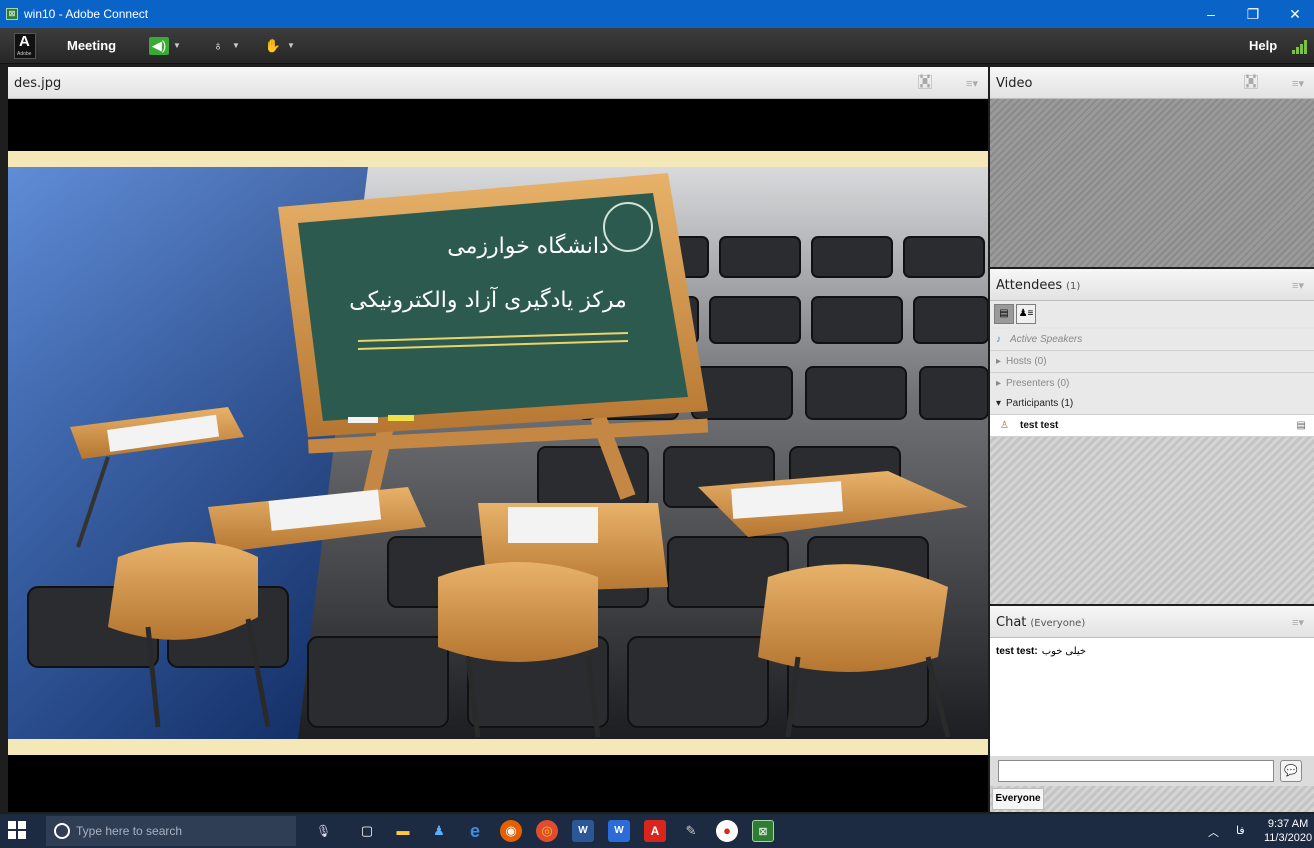  Describe the element at coordinates (1026, 361) in the screenshot. I see `hosts-label: Hosts (0)` at that location.